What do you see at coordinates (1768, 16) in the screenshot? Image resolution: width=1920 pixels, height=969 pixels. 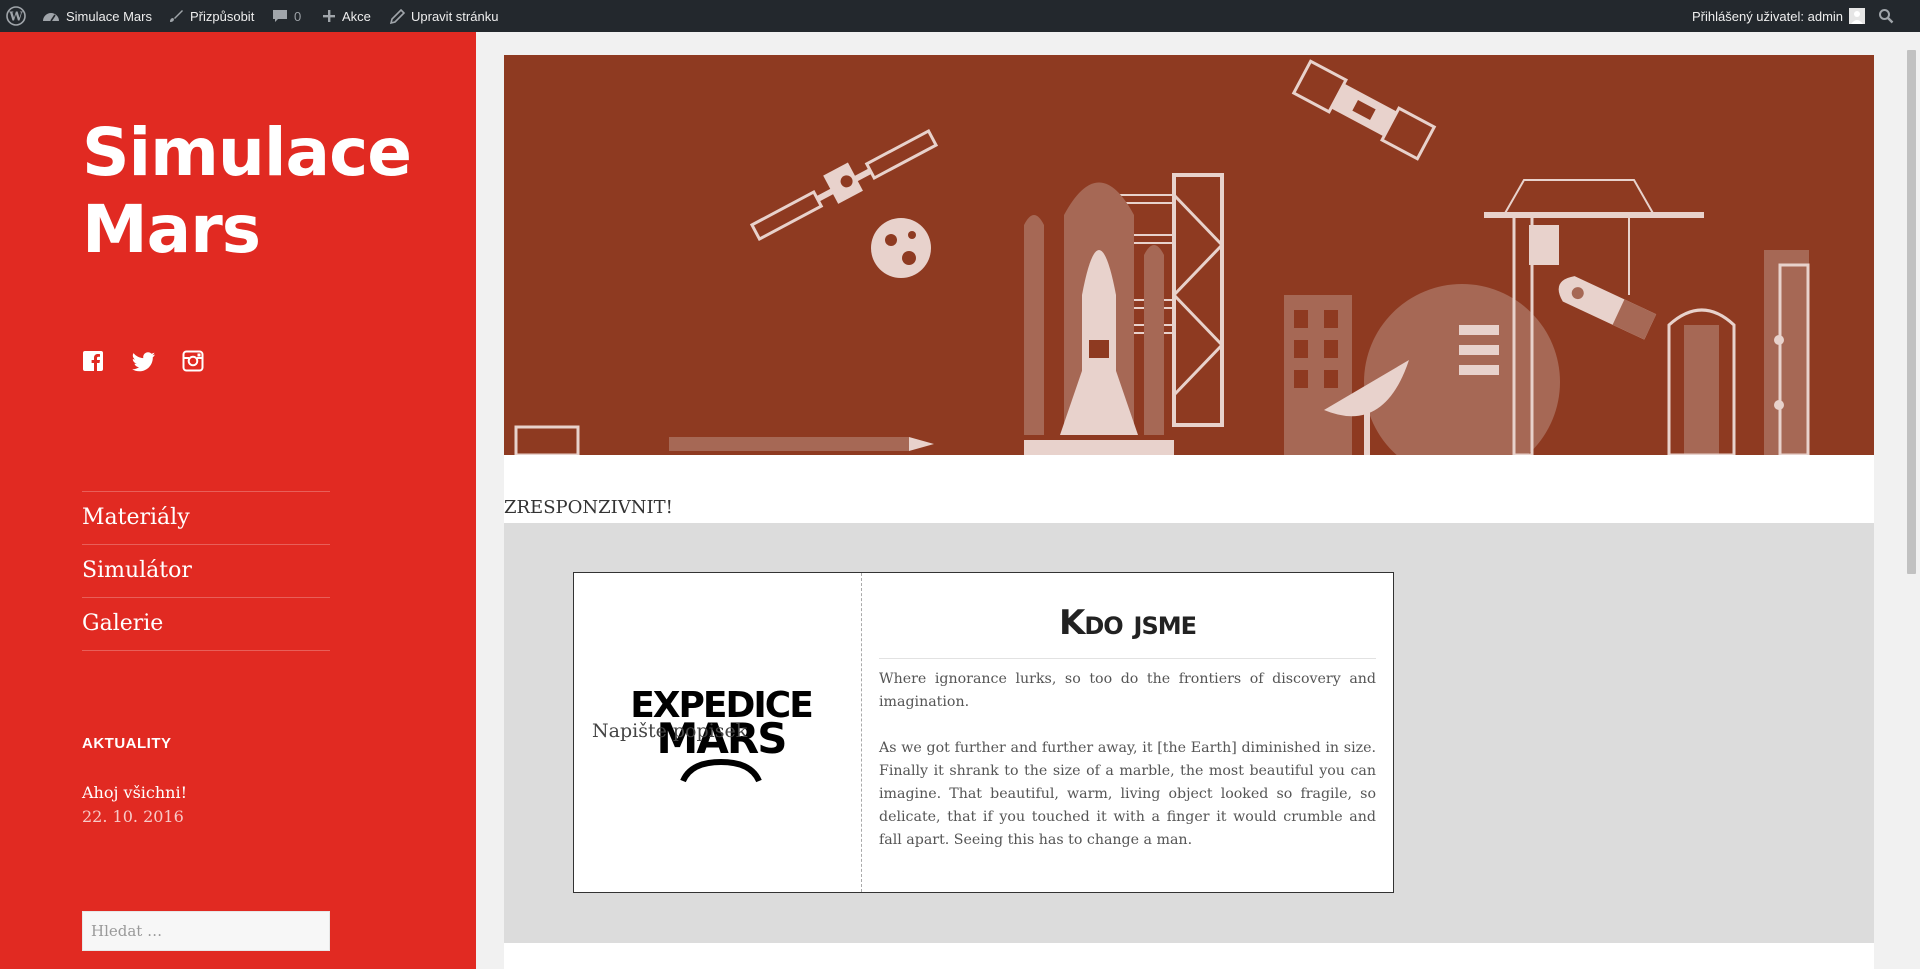 I see `user-greeting: Přihlášený uživatel: admin` at bounding box center [1768, 16].